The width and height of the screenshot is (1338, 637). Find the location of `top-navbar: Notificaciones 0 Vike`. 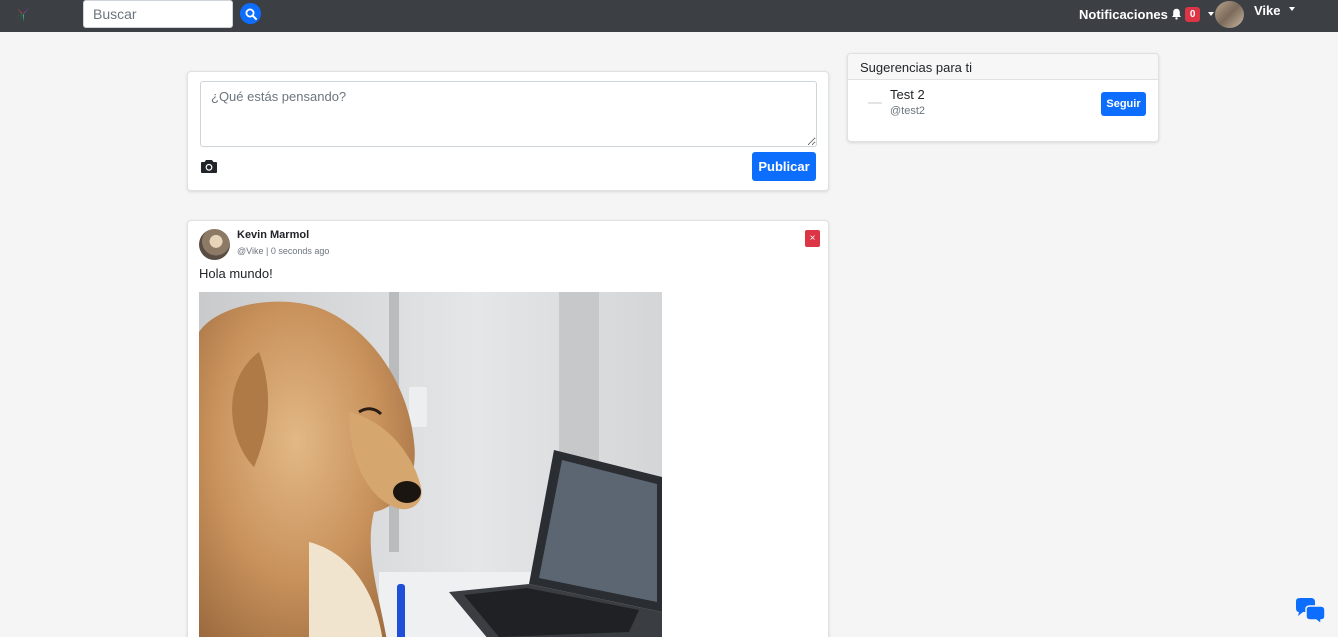

top-navbar: Notificaciones 0 Vike is located at coordinates (669, 16).